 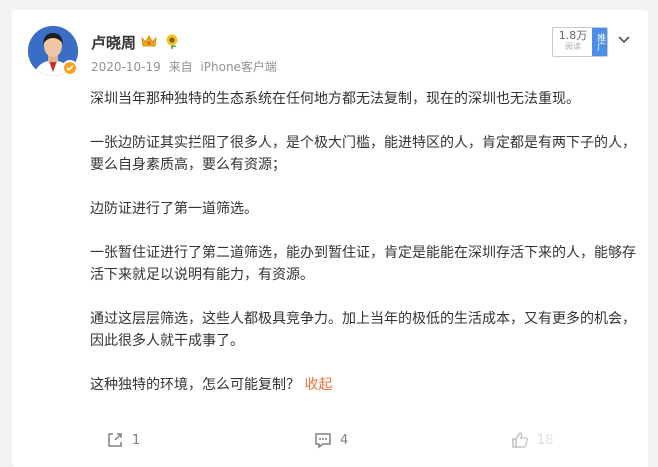 What do you see at coordinates (123, 440) in the screenshot?
I see `repost-button: 1` at bounding box center [123, 440].